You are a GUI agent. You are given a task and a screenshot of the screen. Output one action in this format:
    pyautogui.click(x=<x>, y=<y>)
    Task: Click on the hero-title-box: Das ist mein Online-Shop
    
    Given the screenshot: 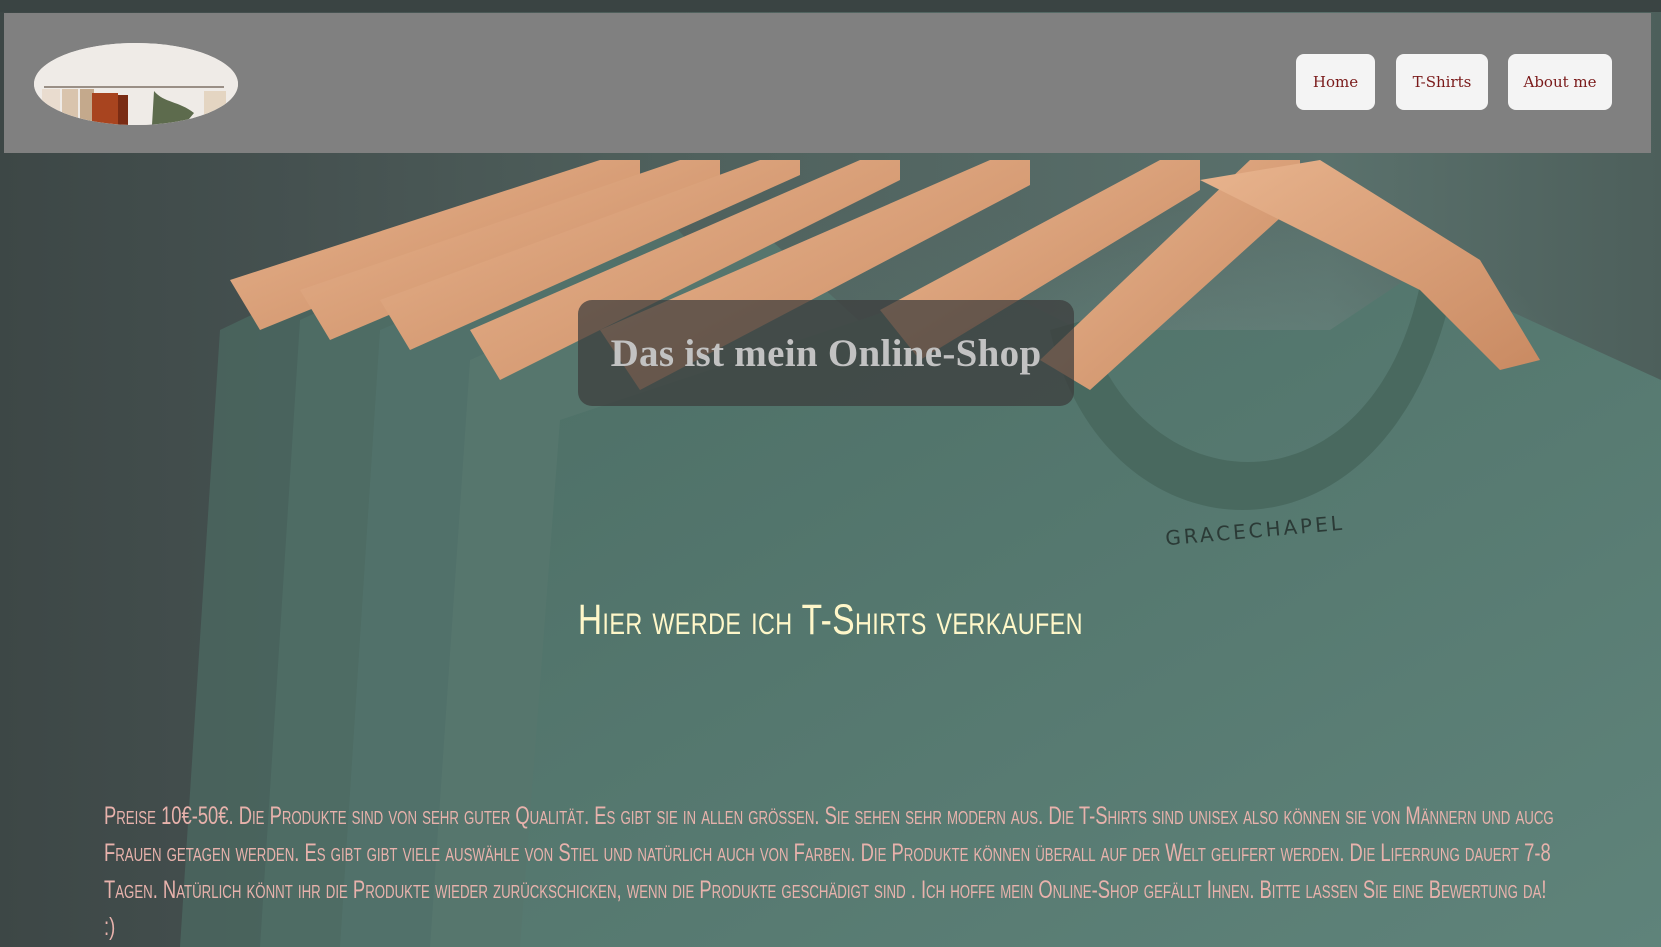 What is the action you would take?
    pyautogui.click(x=826, y=353)
    